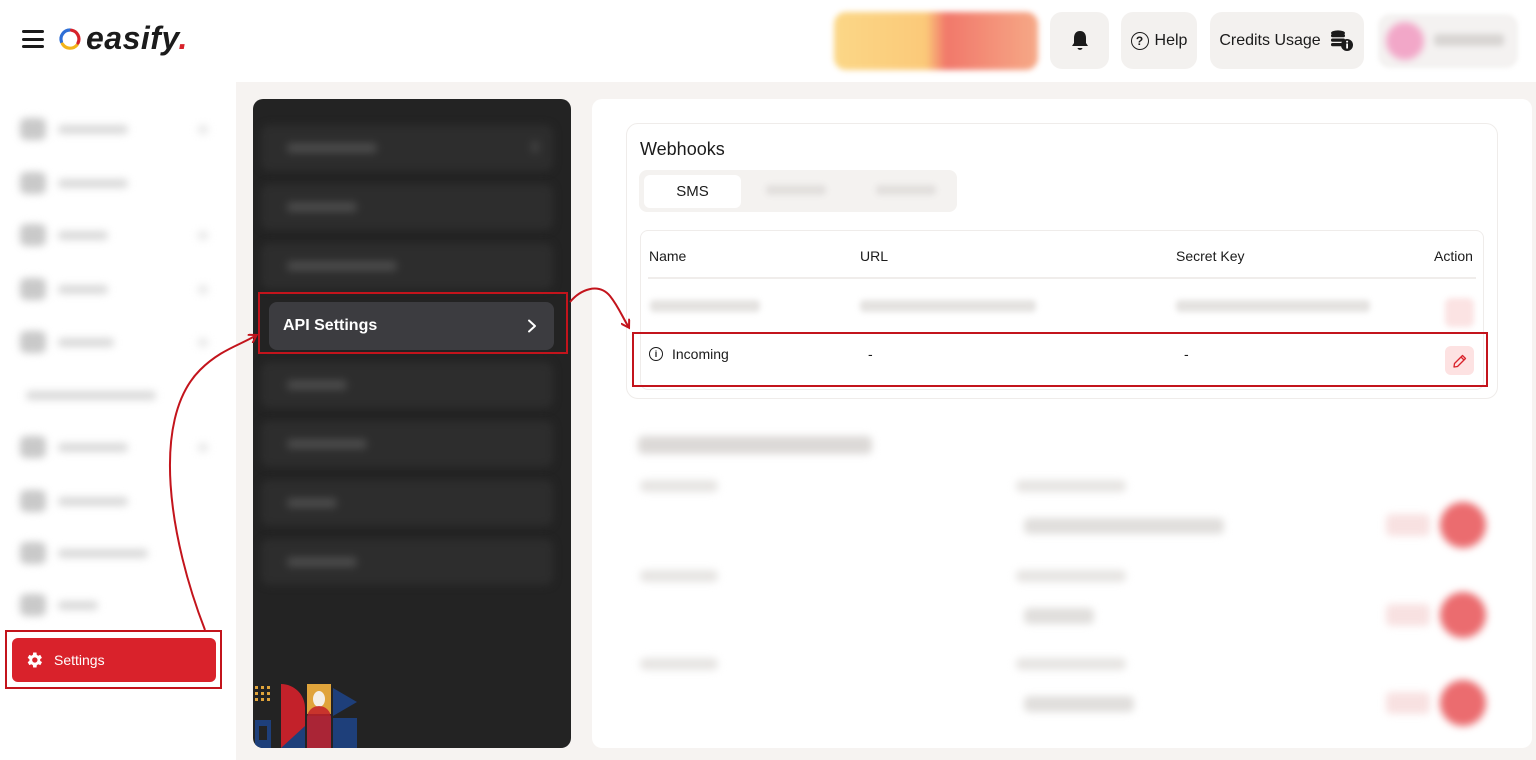 Image resolution: width=1536 pixels, height=760 pixels. I want to click on edit-button, so click(1459, 360).